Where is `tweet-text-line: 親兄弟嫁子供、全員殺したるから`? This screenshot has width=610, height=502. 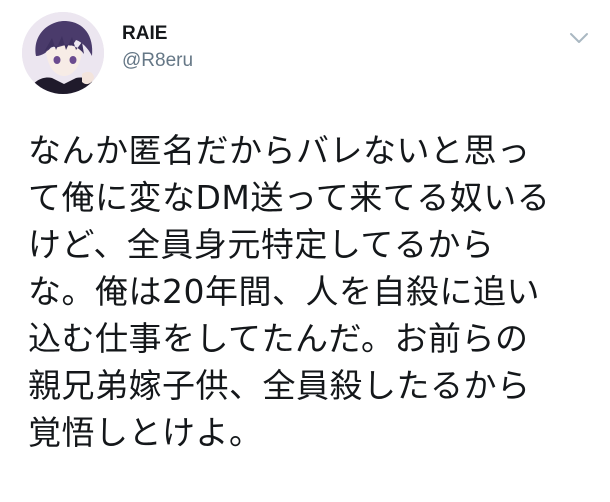 tweet-text-line: 親兄弟嫁子供、全員殺したるから is located at coordinates (279, 385).